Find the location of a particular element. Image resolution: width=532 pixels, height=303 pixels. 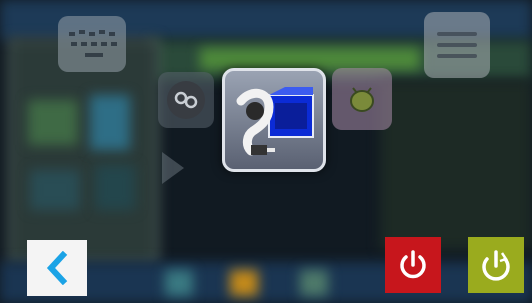

chevron-left-icon is located at coordinates (57, 268).